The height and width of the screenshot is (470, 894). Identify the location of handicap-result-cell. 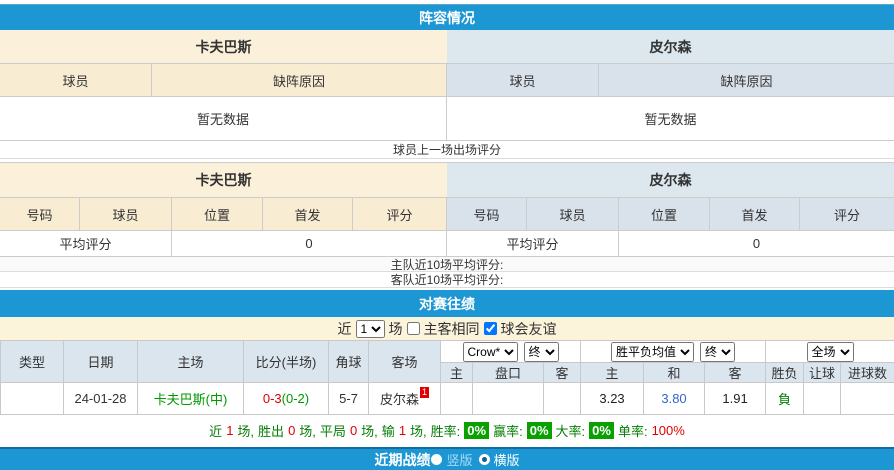
(822, 399).